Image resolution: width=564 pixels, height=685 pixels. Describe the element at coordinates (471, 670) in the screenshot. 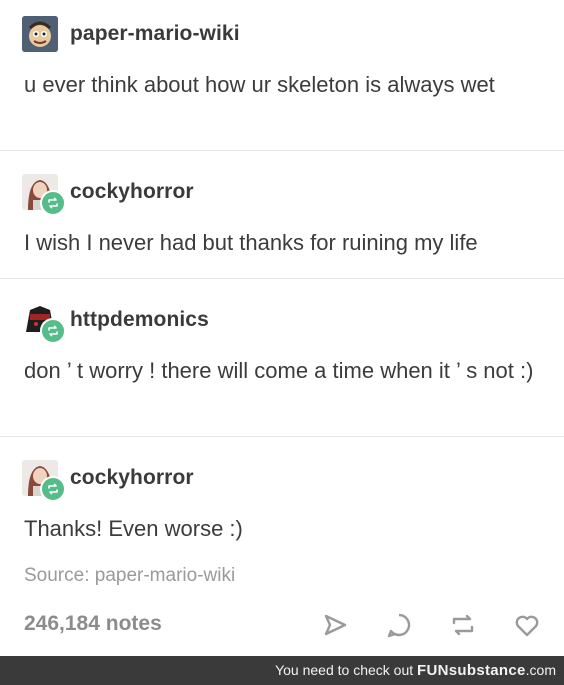

I see `watermark-brand: FUNsubstance` at that location.